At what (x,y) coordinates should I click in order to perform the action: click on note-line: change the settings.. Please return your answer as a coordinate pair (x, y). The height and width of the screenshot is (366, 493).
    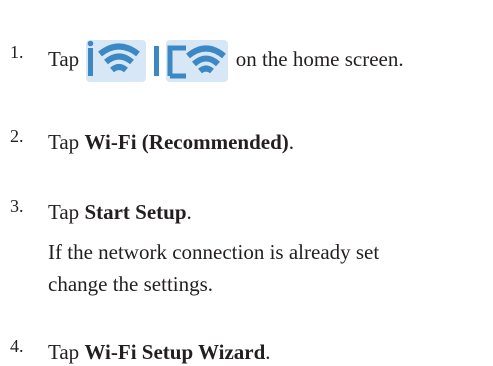
    Looking at the image, I should click on (131, 284).